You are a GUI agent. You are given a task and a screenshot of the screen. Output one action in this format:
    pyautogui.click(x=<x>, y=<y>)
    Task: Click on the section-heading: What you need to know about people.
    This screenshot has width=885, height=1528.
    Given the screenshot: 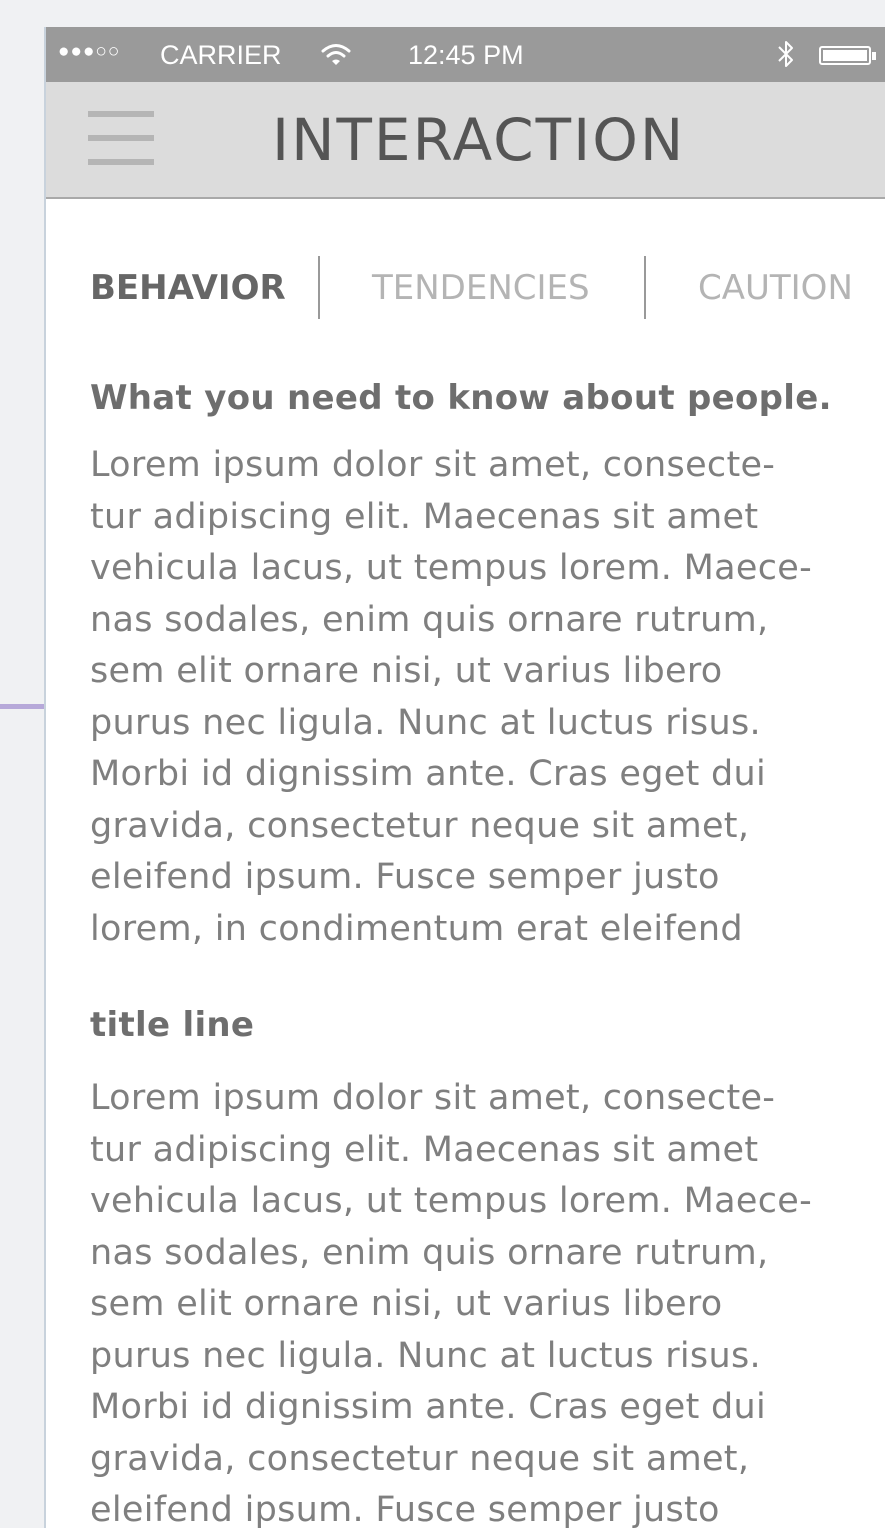 What is the action you would take?
    pyautogui.click(x=461, y=398)
    